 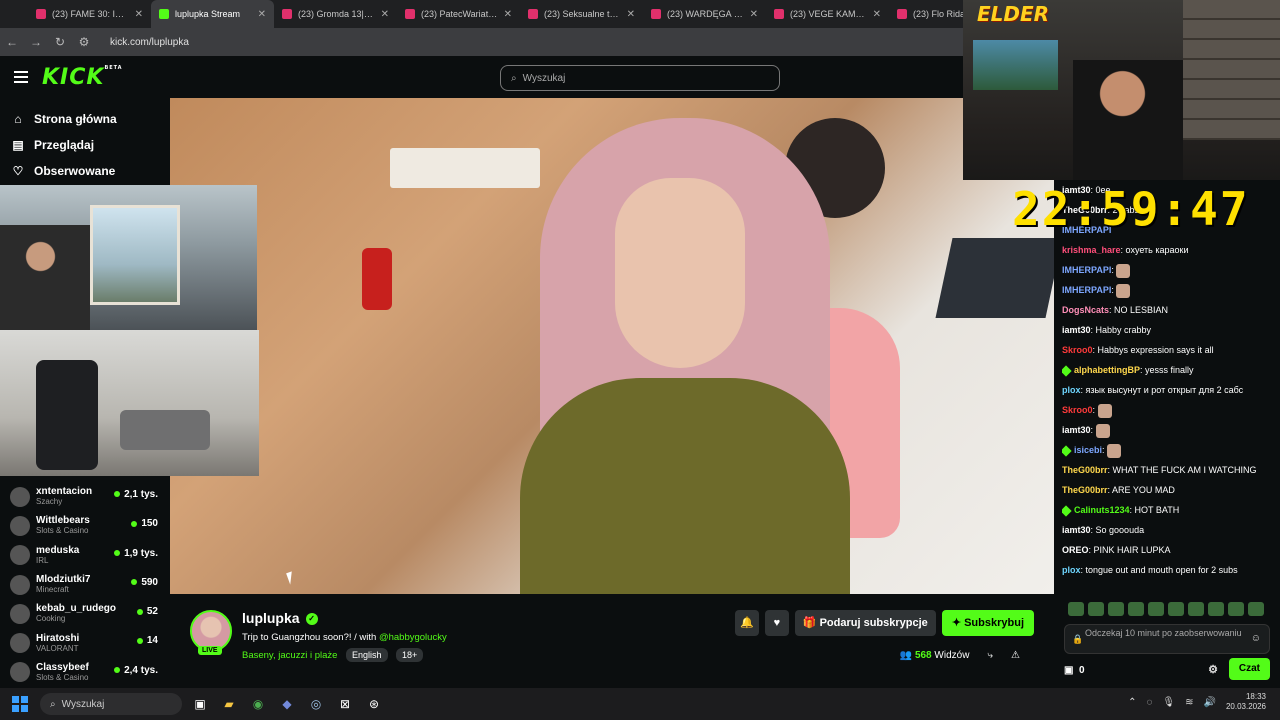 What do you see at coordinates (85, 555) in the screenshot?
I see `channel-item: meduska IRL 1,9 tys.` at bounding box center [85, 555].